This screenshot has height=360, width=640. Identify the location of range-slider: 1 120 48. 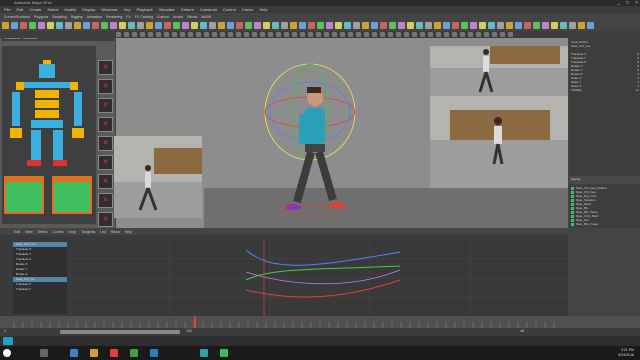
(320, 332).